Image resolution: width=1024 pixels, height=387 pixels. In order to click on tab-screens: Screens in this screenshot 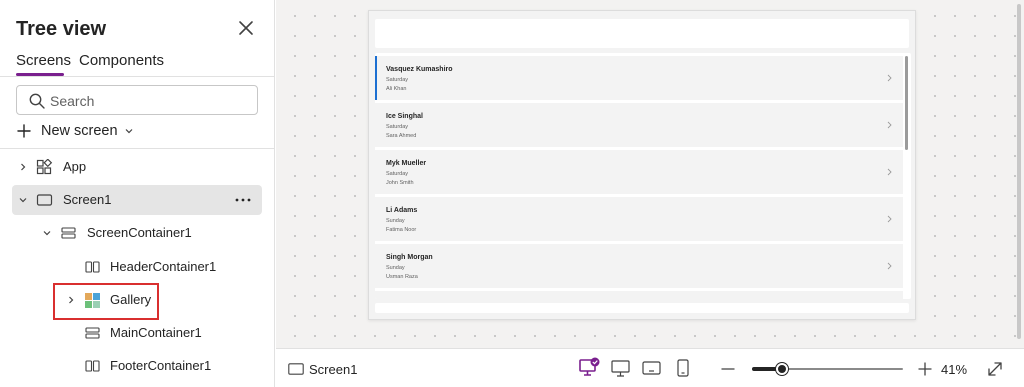, I will do `click(43, 60)`.